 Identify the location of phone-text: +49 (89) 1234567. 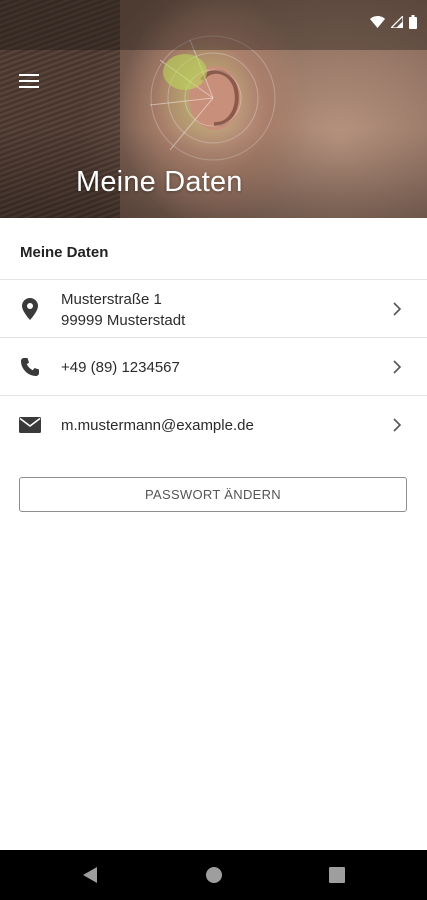
(120, 367).